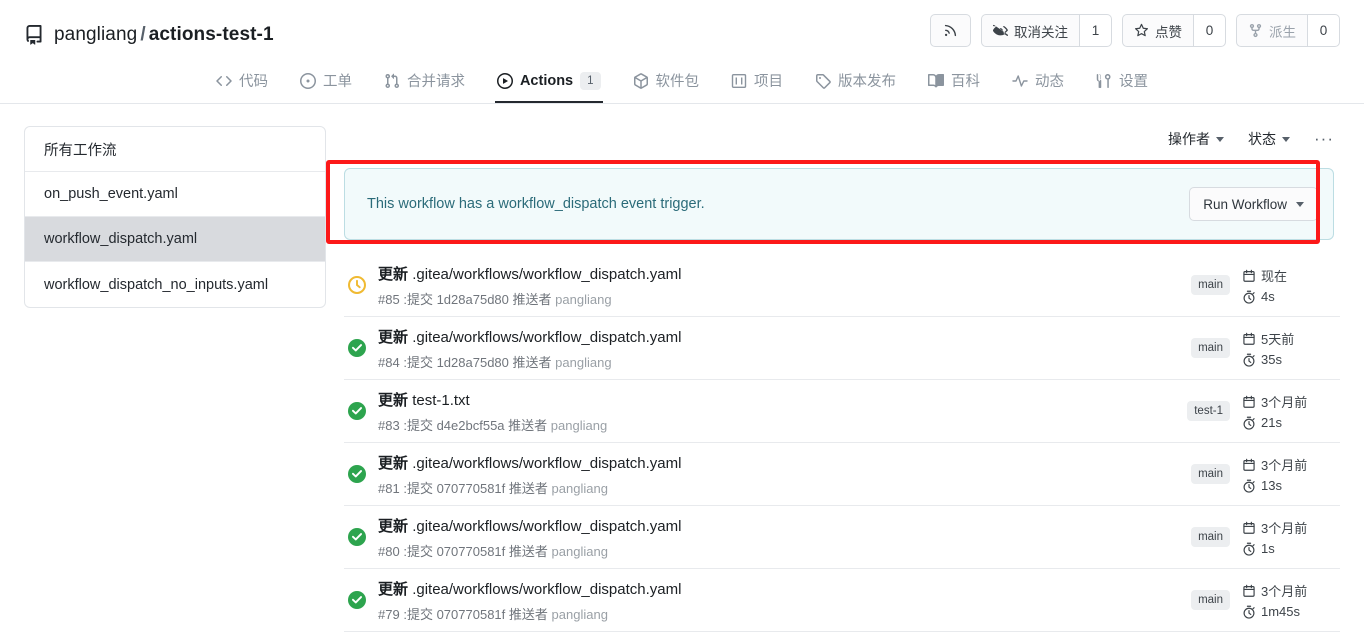 The width and height of the screenshot is (1364, 641). I want to click on repo-owner-link: pangliang, so click(95, 34).